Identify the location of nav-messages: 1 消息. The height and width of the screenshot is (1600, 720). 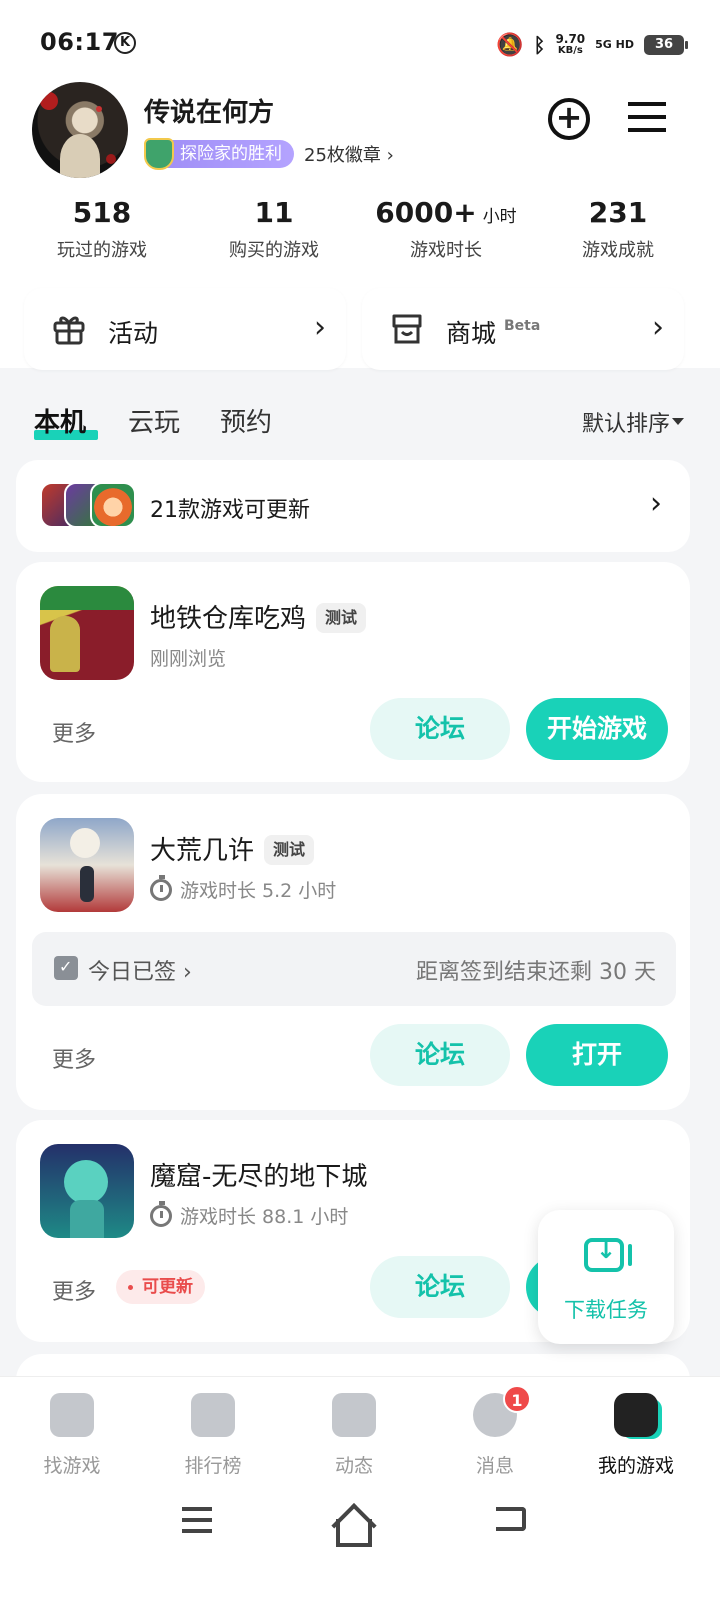
(495, 1431).